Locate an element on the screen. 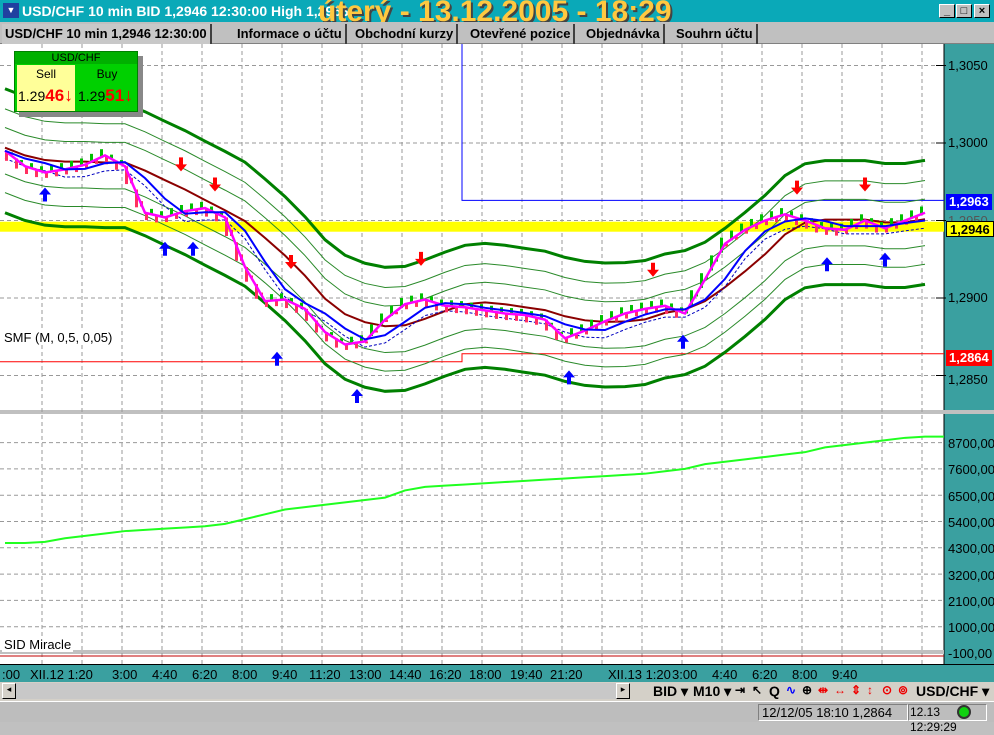 This screenshot has width=994, height=735. indicator-tick: 7600,00 is located at coordinates (971, 470).